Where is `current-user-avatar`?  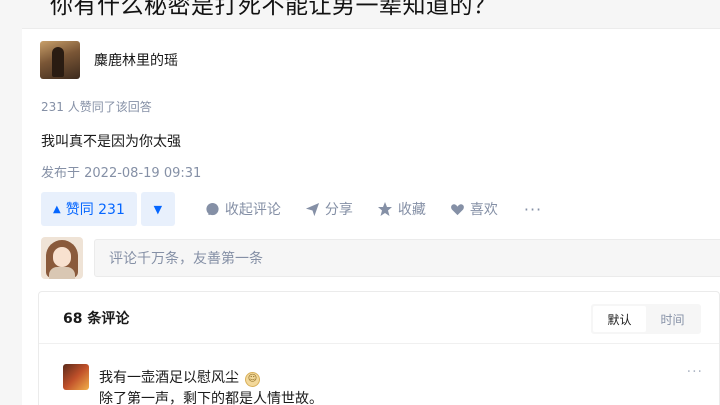 current-user-avatar is located at coordinates (62, 258).